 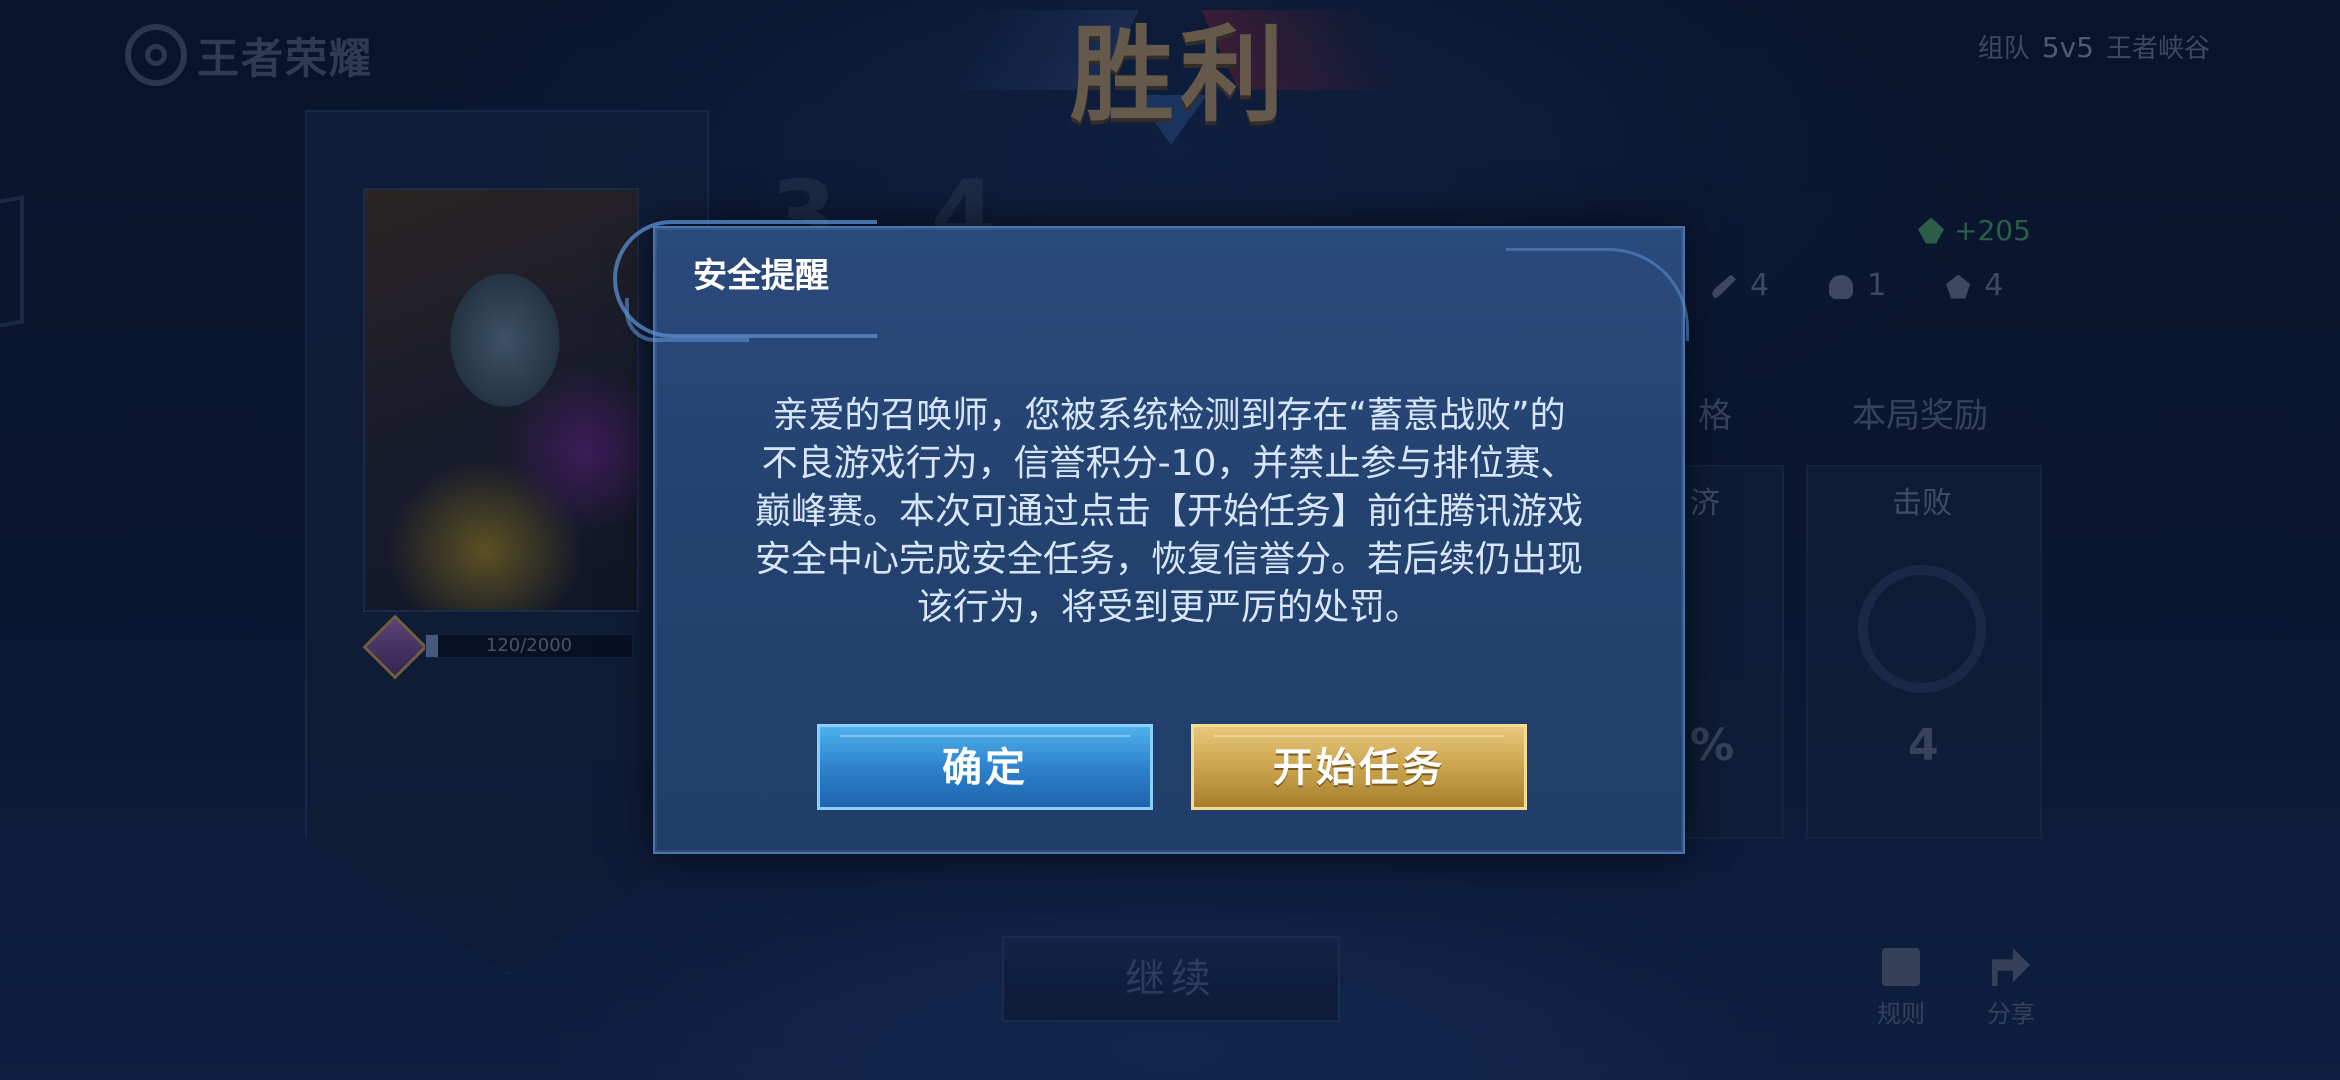 I want to click on dialog-title: 安全提醒, so click(x=761, y=276).